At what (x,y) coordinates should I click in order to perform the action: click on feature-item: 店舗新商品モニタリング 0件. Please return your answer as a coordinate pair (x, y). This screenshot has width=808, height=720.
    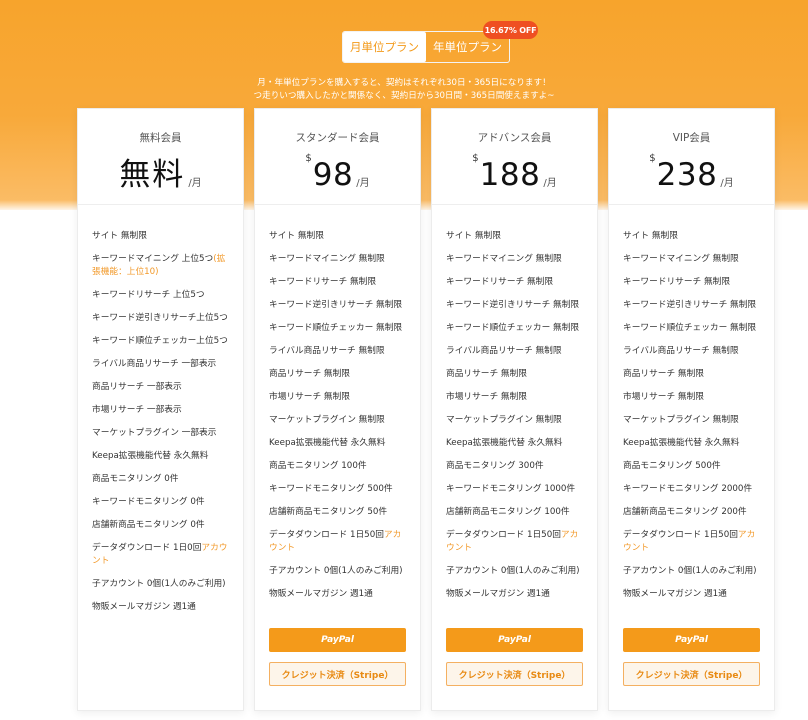
    Looking at the image, I should click on (148, 525).